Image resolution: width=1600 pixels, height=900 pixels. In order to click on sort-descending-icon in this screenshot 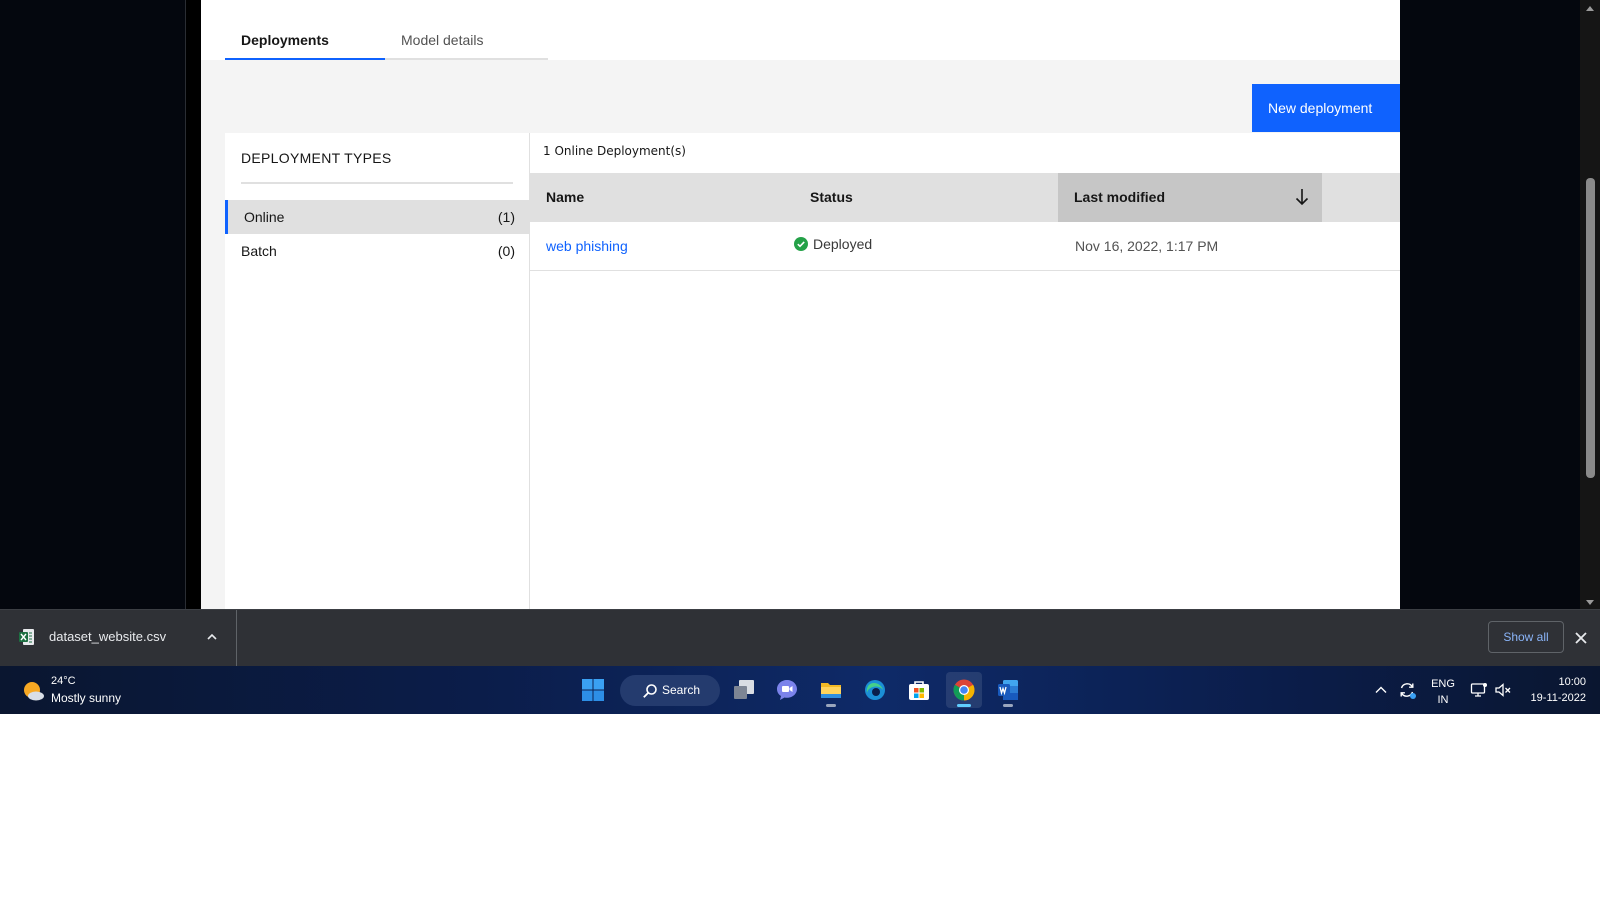, I will do `click(1302, 197)`.